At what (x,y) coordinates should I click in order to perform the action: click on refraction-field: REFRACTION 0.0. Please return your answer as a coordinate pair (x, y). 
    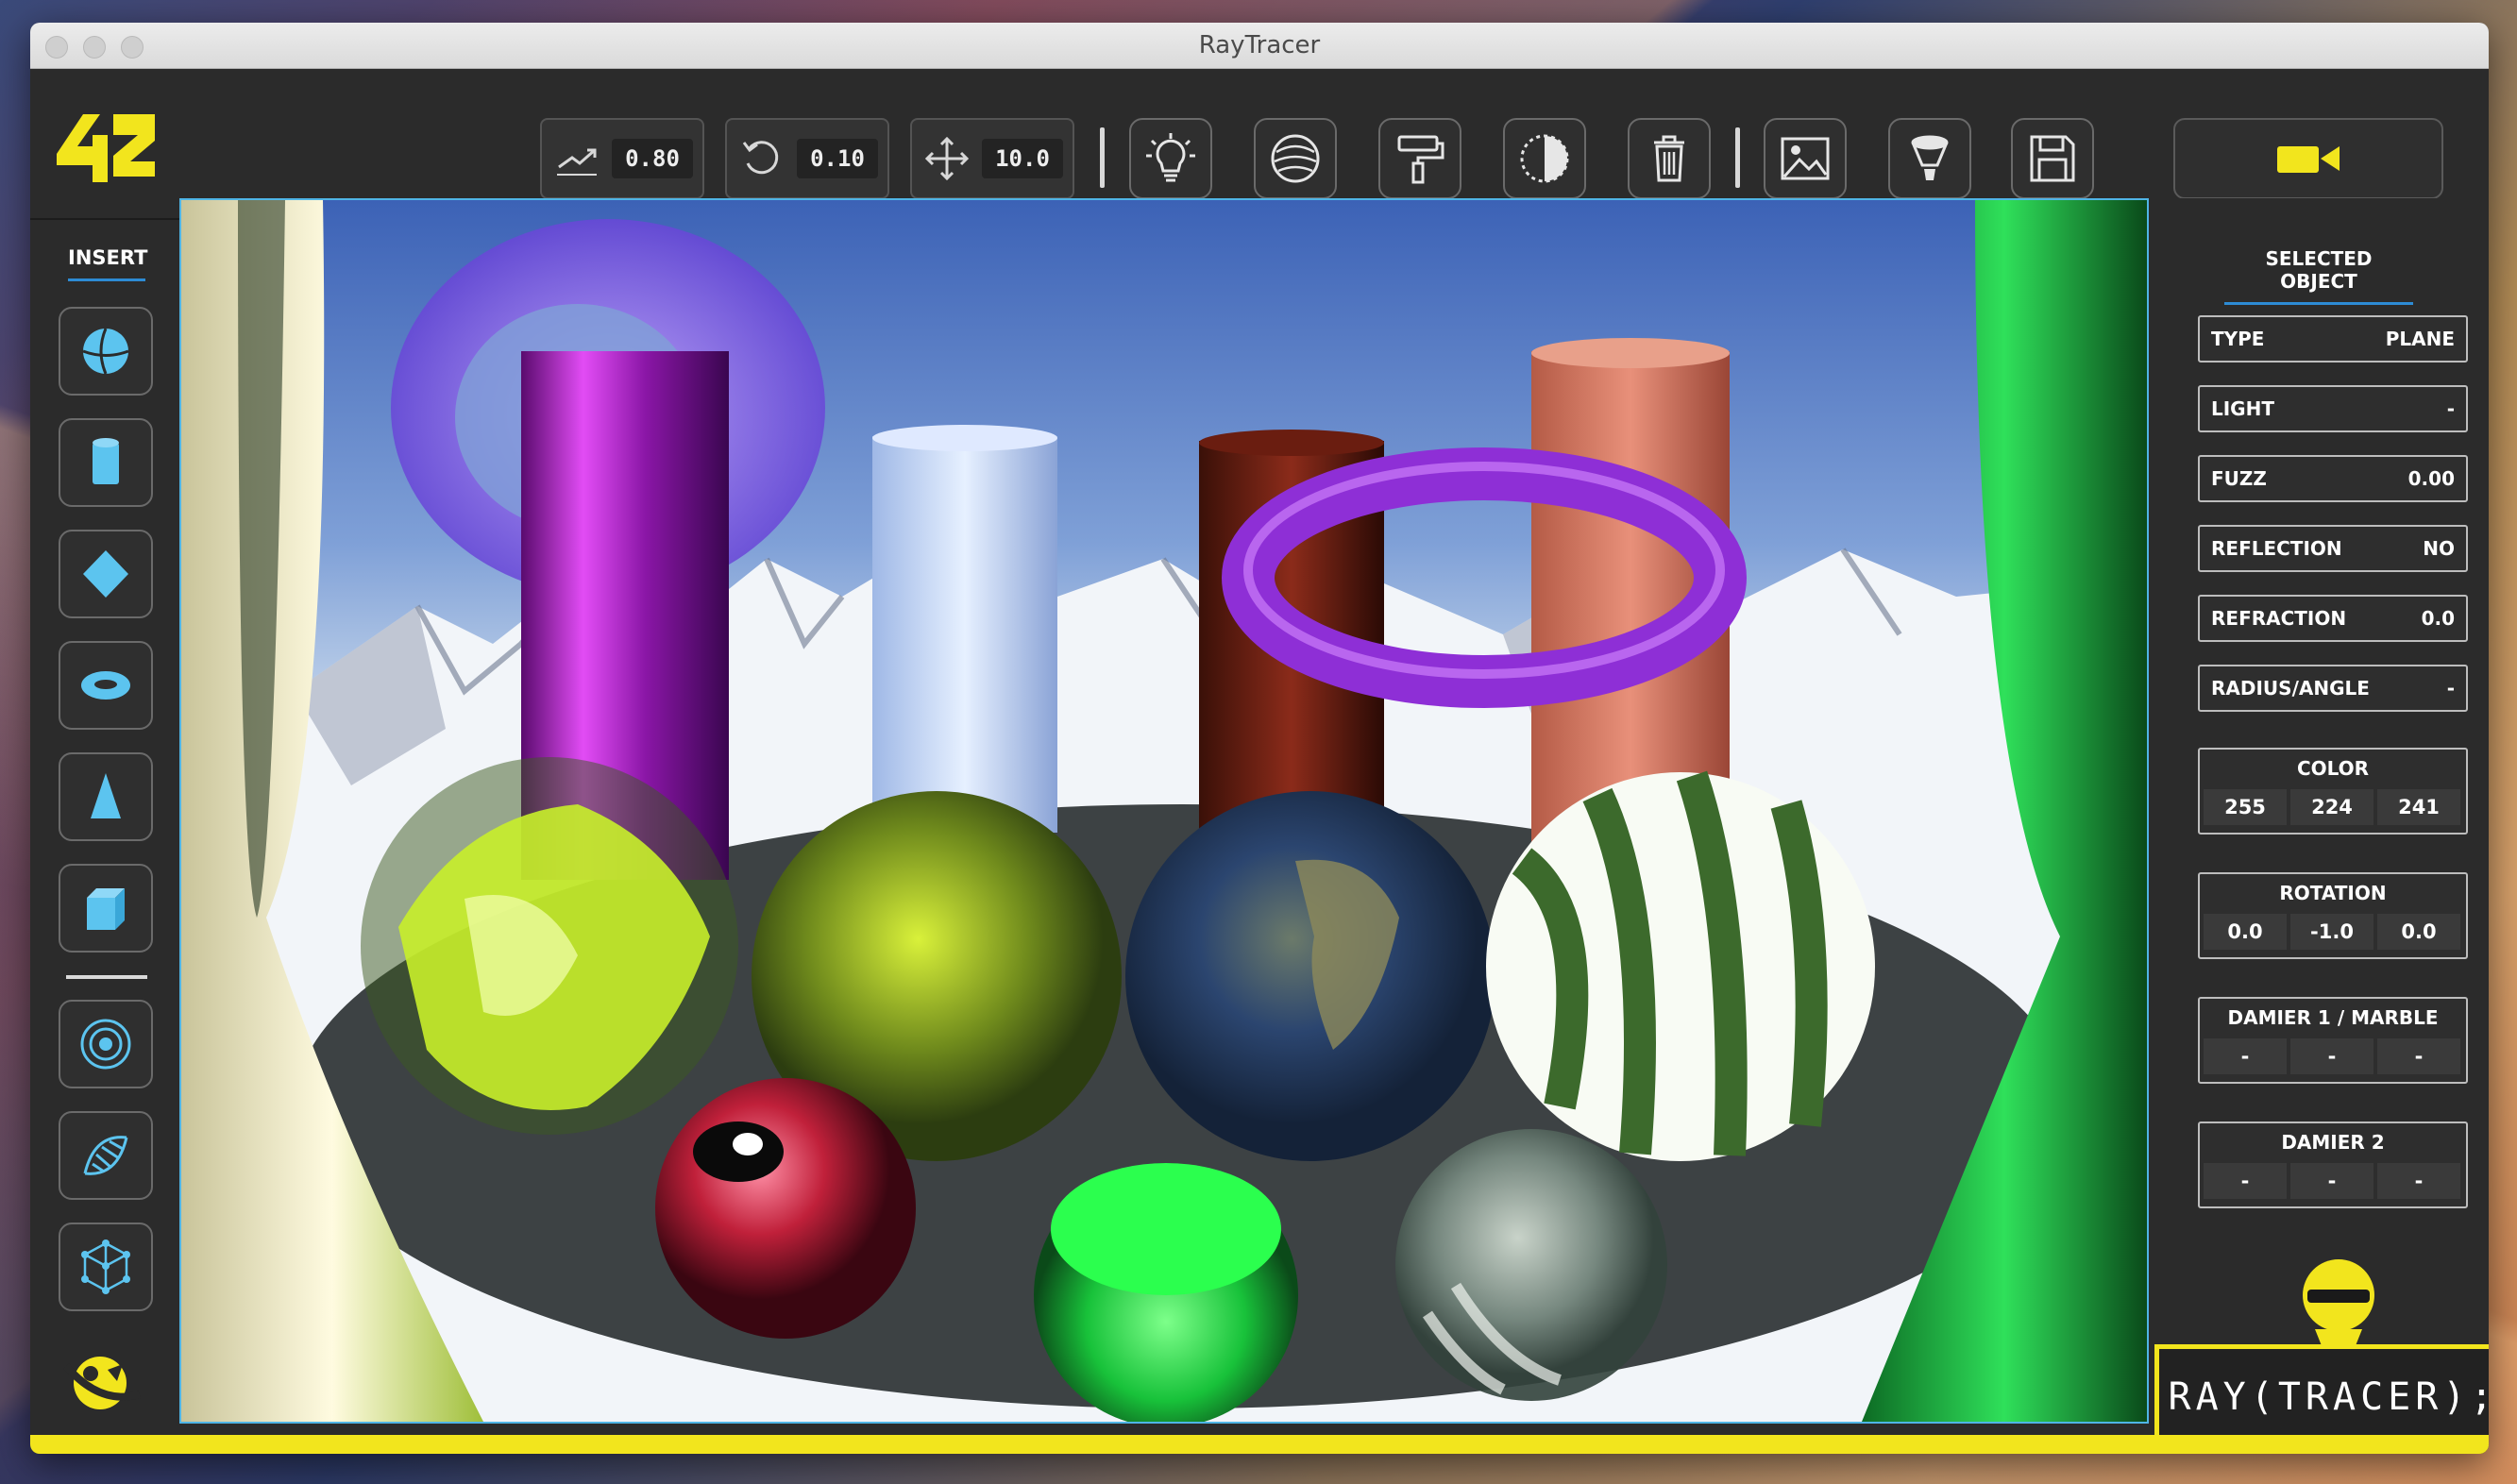
    Looking at the image, I should click on (2333, 618).